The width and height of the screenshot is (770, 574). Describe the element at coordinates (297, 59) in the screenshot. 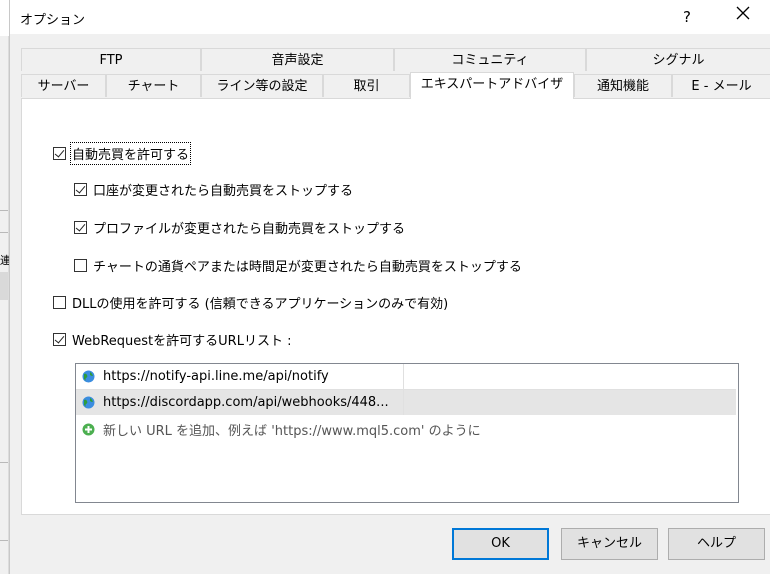

I see `tab-sound: 音声設定` at that location.